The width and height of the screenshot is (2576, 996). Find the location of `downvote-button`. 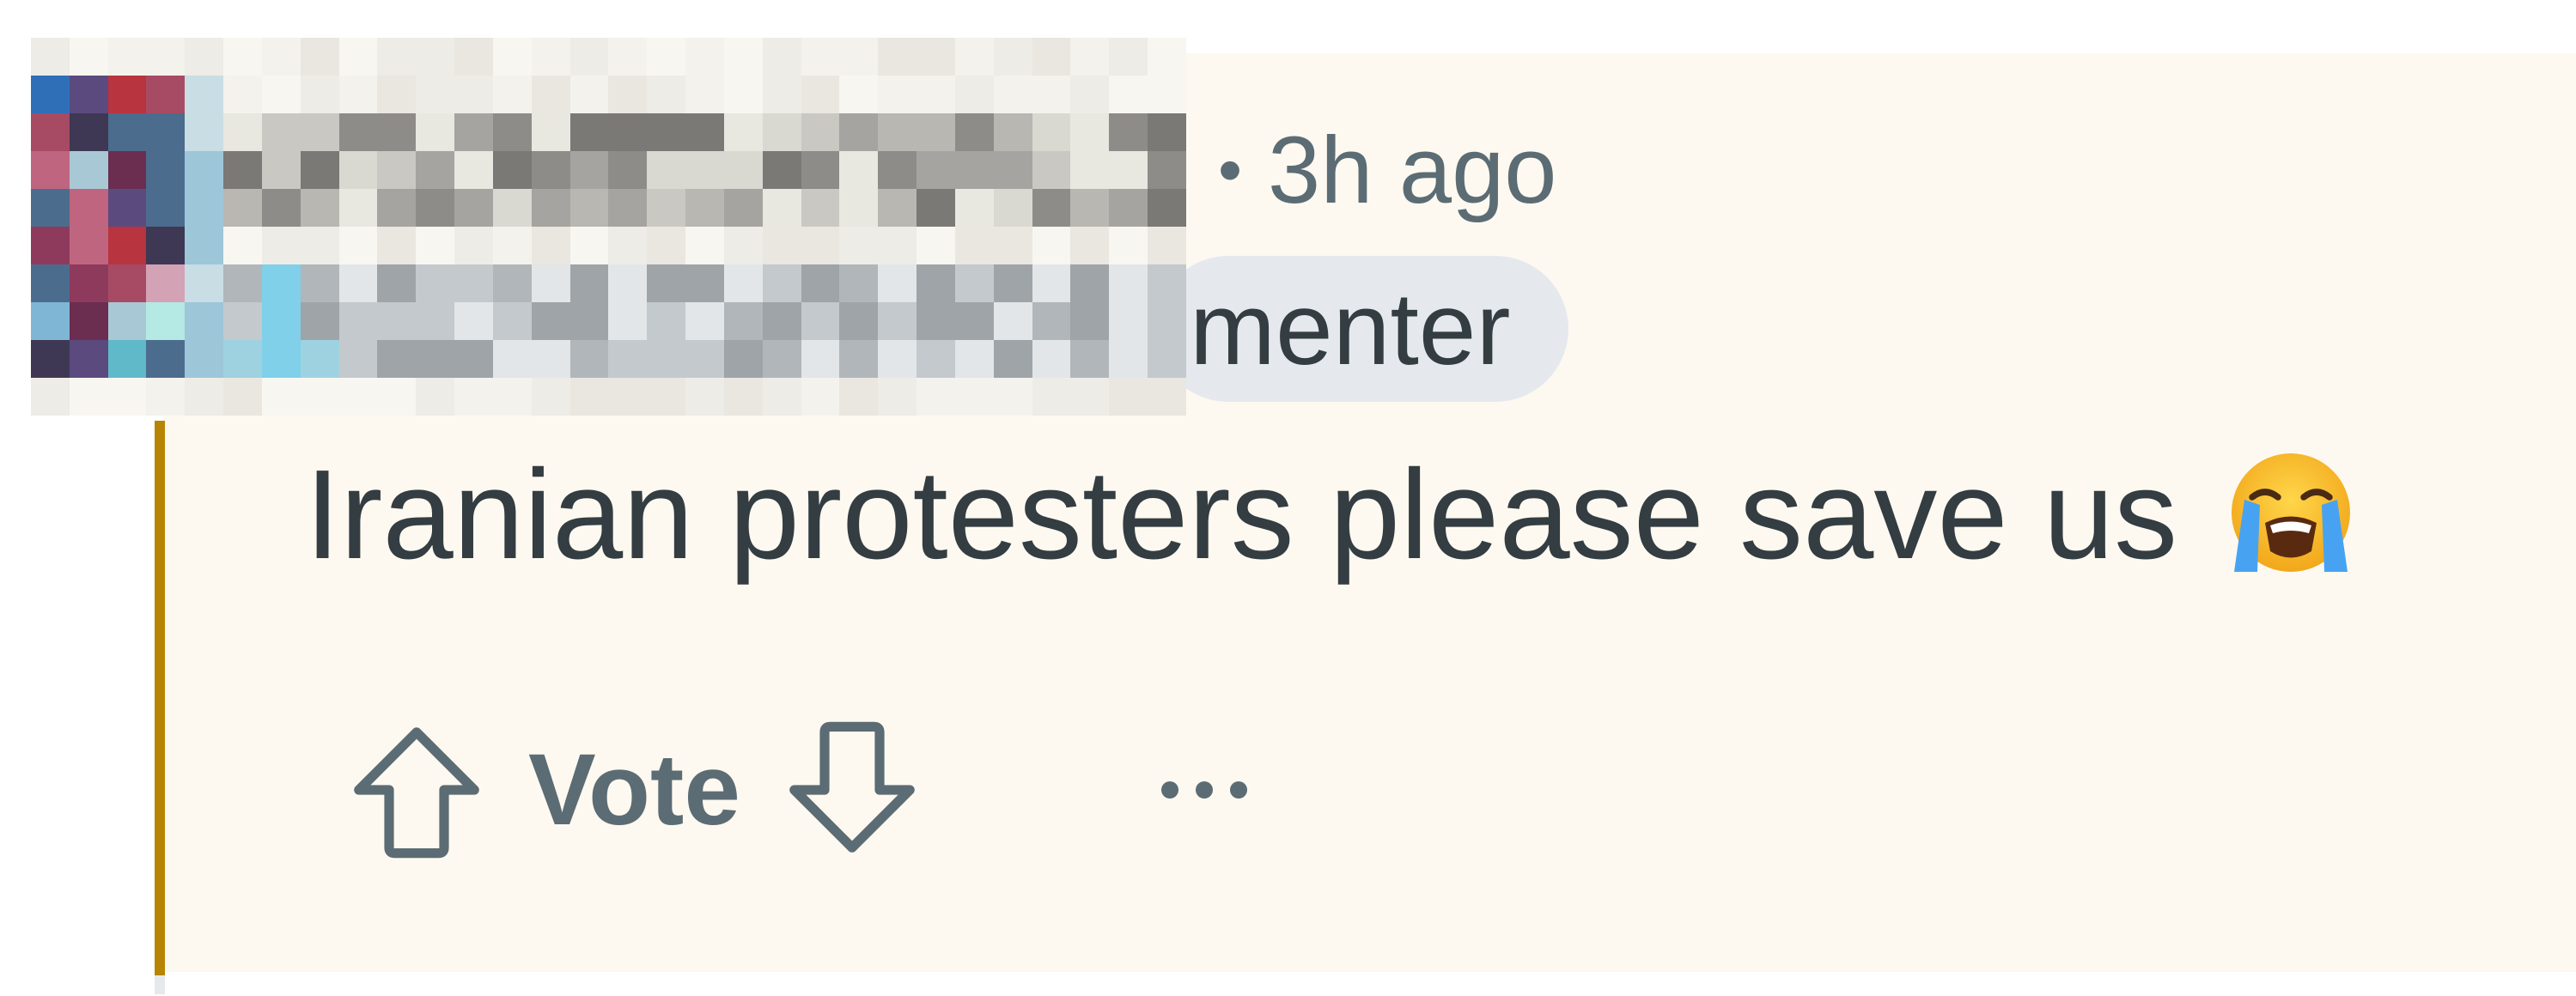

downvote-button is located at coordinates (852, 790).